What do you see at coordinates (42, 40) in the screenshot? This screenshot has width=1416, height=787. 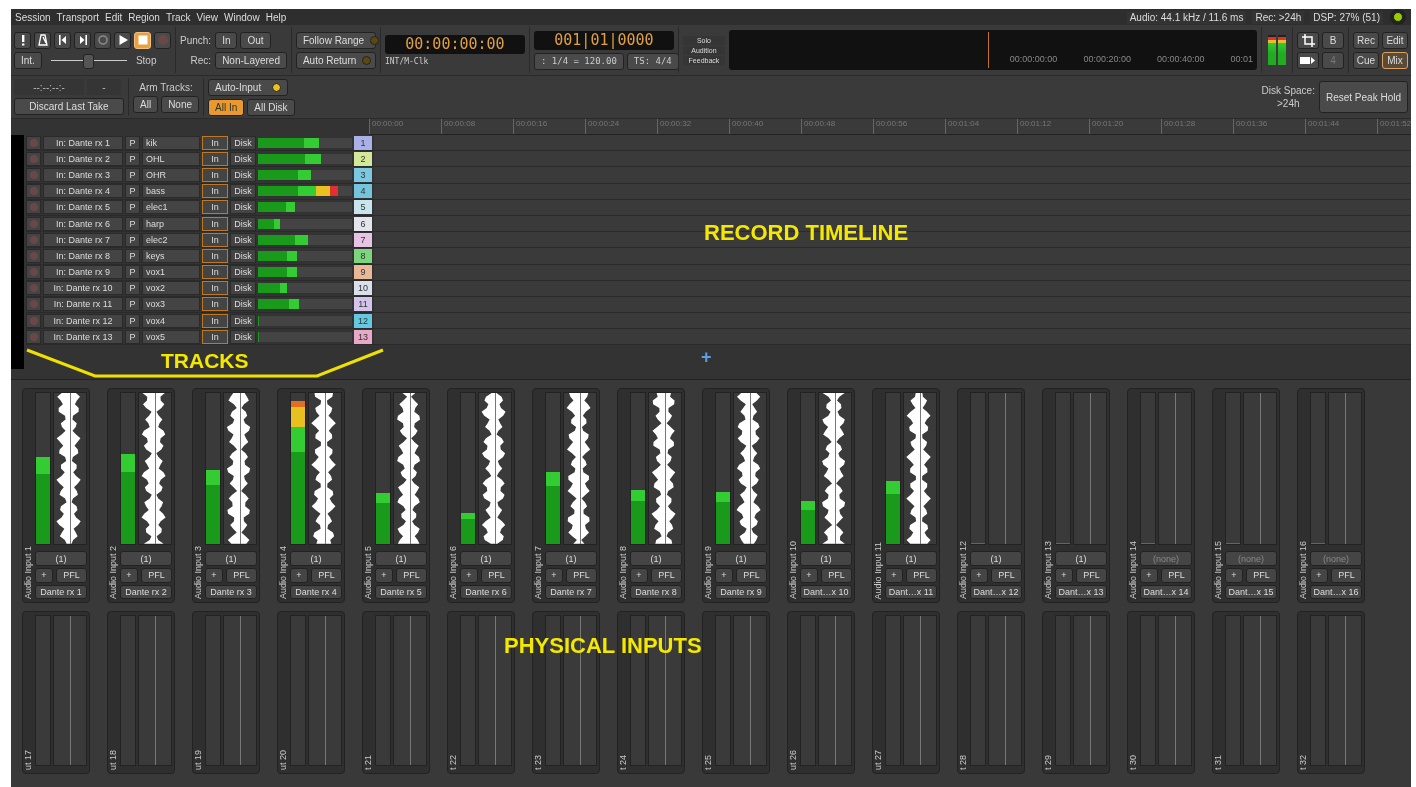 I see `metronome-button` at bounding box center [42, 40].